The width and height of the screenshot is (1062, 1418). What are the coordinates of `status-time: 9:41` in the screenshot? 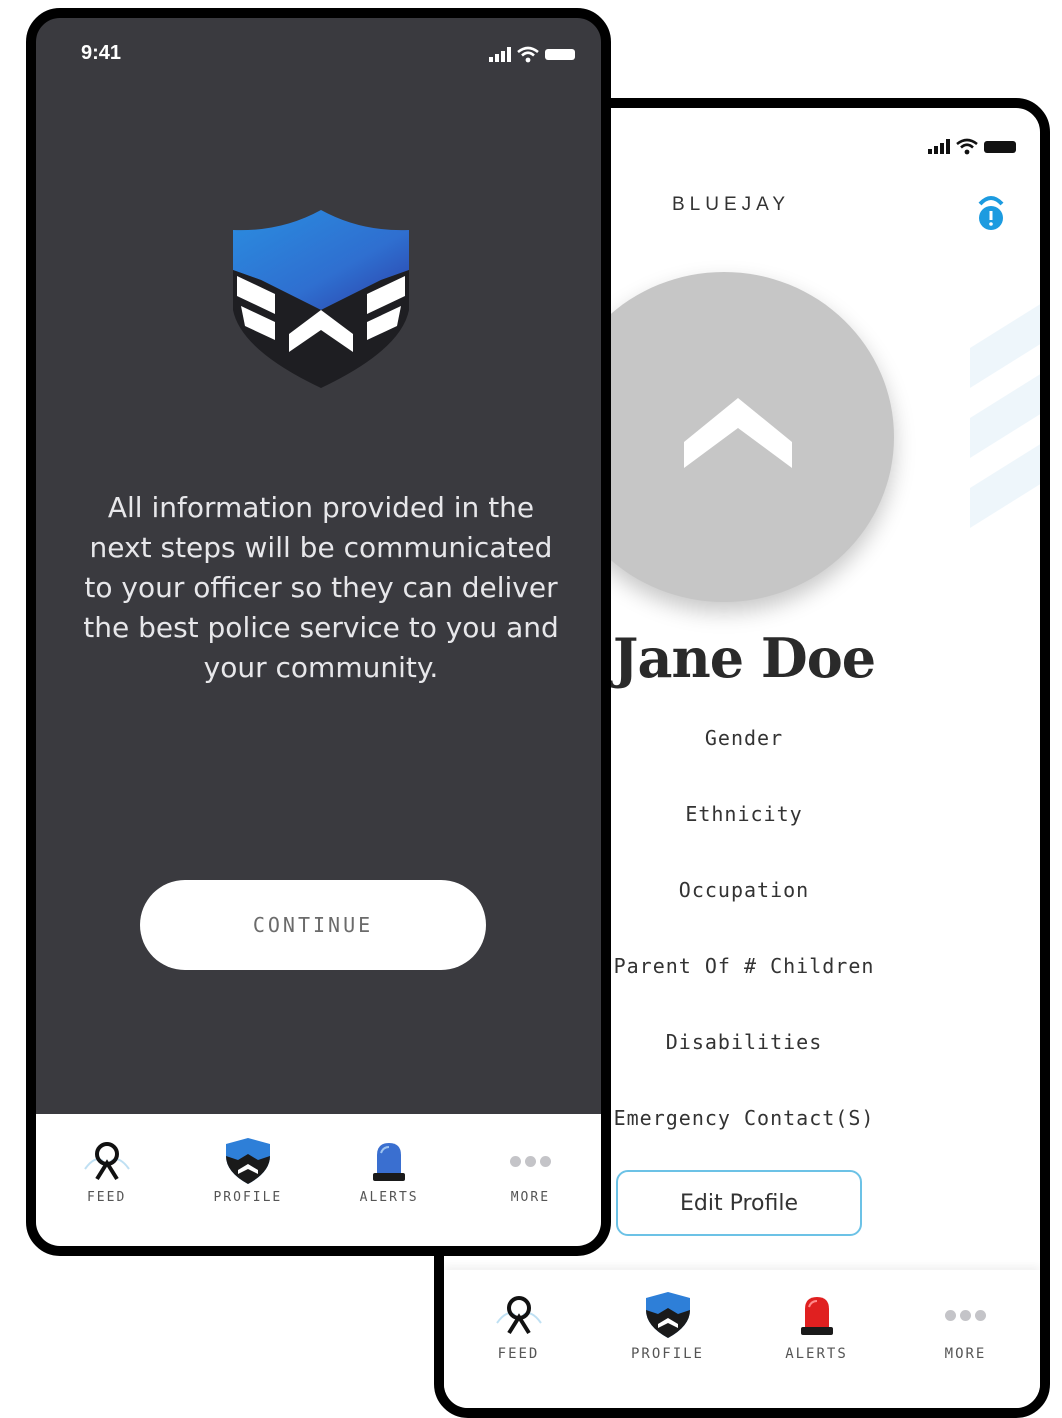 It's located at (101, 53).